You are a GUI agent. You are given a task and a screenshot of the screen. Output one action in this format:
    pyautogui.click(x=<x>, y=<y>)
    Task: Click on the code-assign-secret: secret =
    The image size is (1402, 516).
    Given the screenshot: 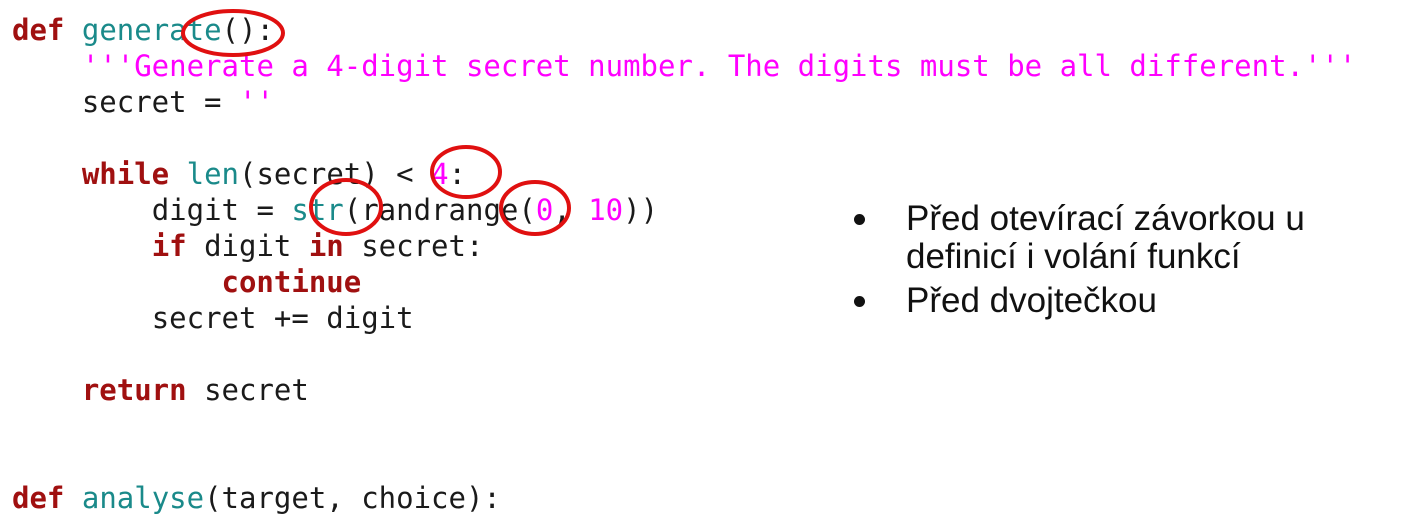 What is the action you would take?
    pyautogui.click(x=160, y=102)
    